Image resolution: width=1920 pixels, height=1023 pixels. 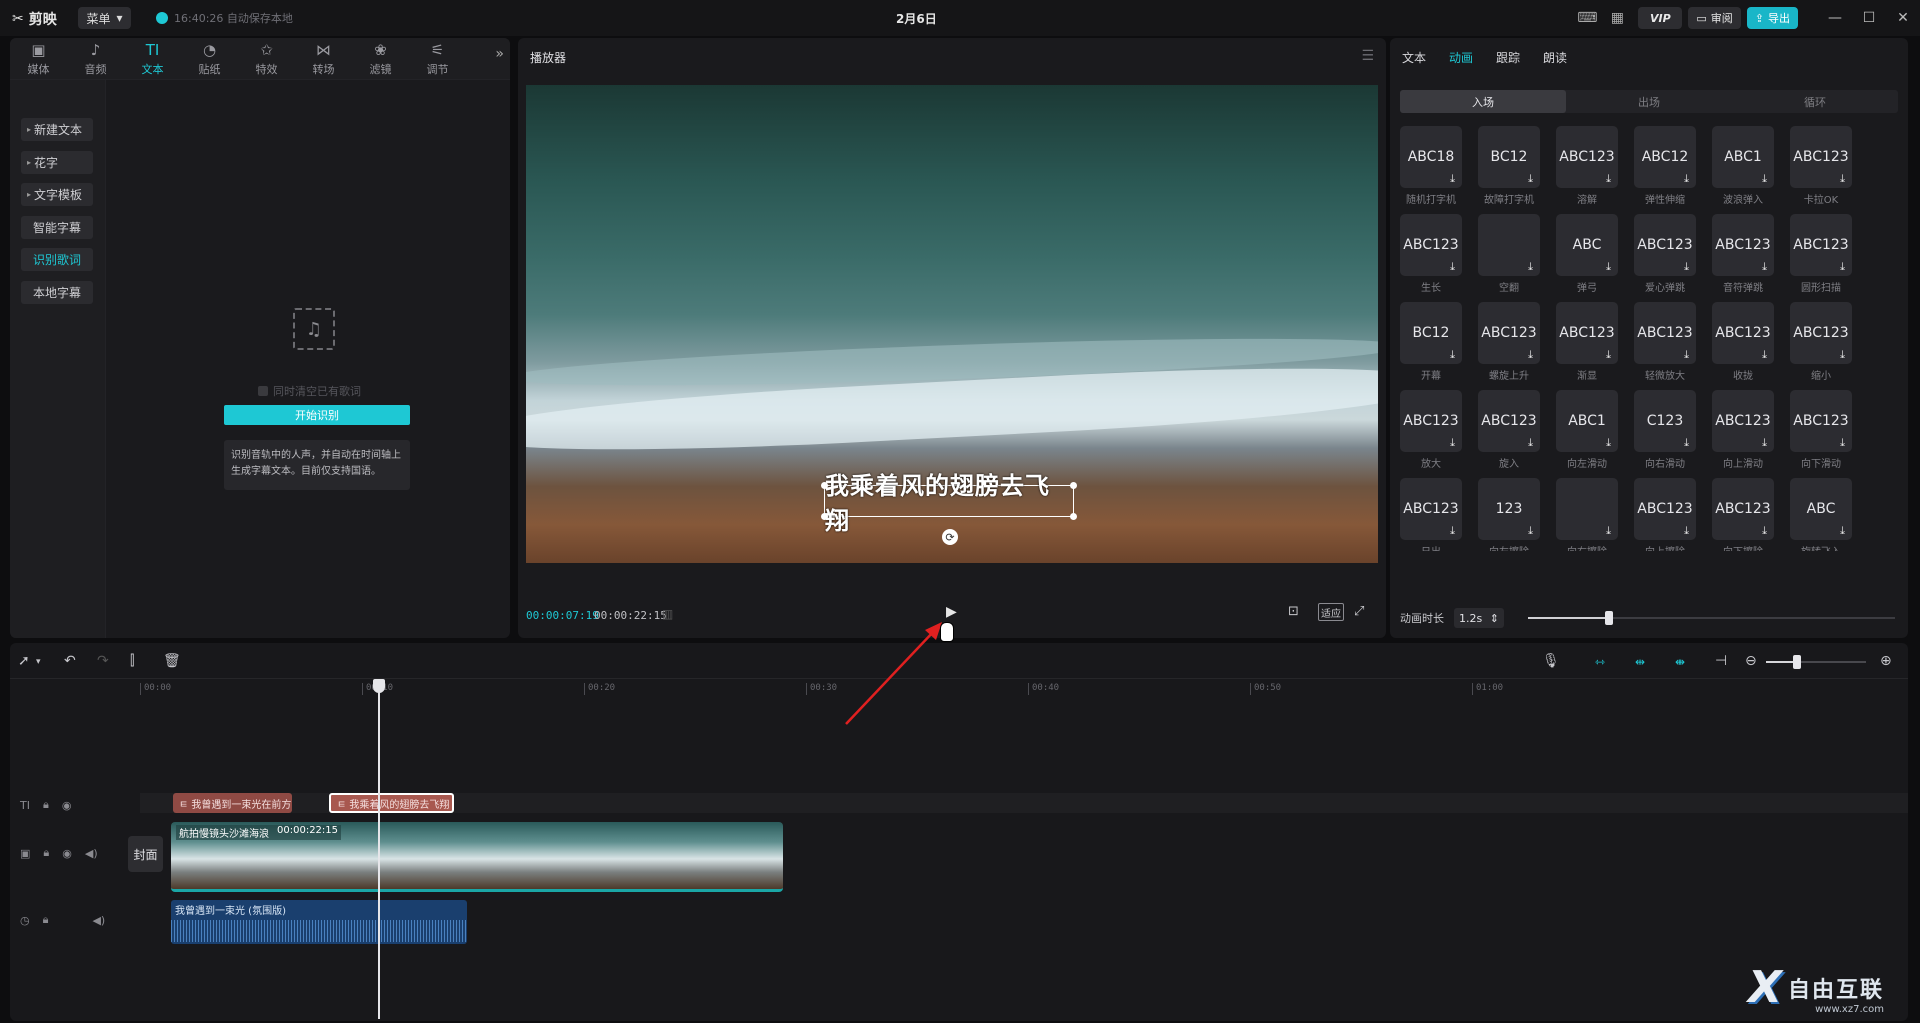 What do you see at coordinates (1743, 256) in the screenshot?
I see `animation-preset: ABC123 ⤓ 音符弹跳` at bounding box center [1743, 256].